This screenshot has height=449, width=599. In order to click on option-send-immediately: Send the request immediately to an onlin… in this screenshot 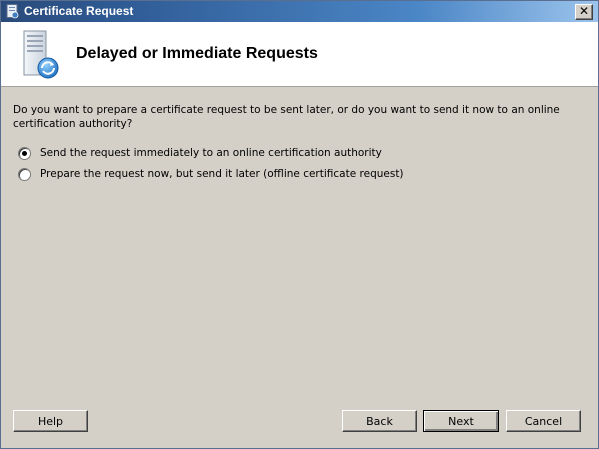, I will do `click(200, 153)`.